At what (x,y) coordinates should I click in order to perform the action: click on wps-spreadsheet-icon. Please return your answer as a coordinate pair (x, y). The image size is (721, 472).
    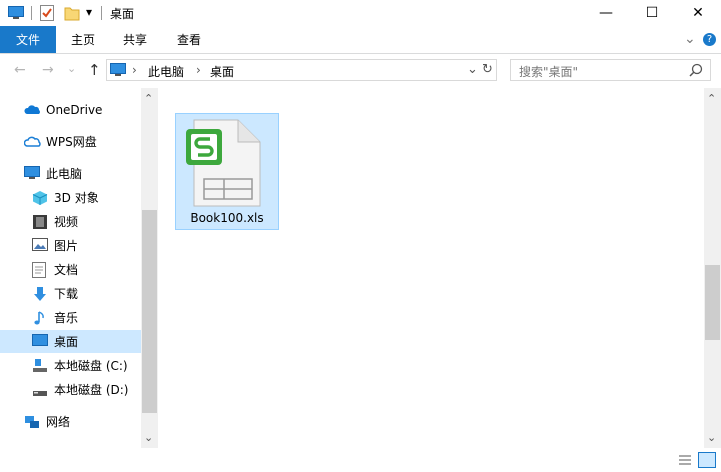
    Looking at the image, I should click on (224, 164).